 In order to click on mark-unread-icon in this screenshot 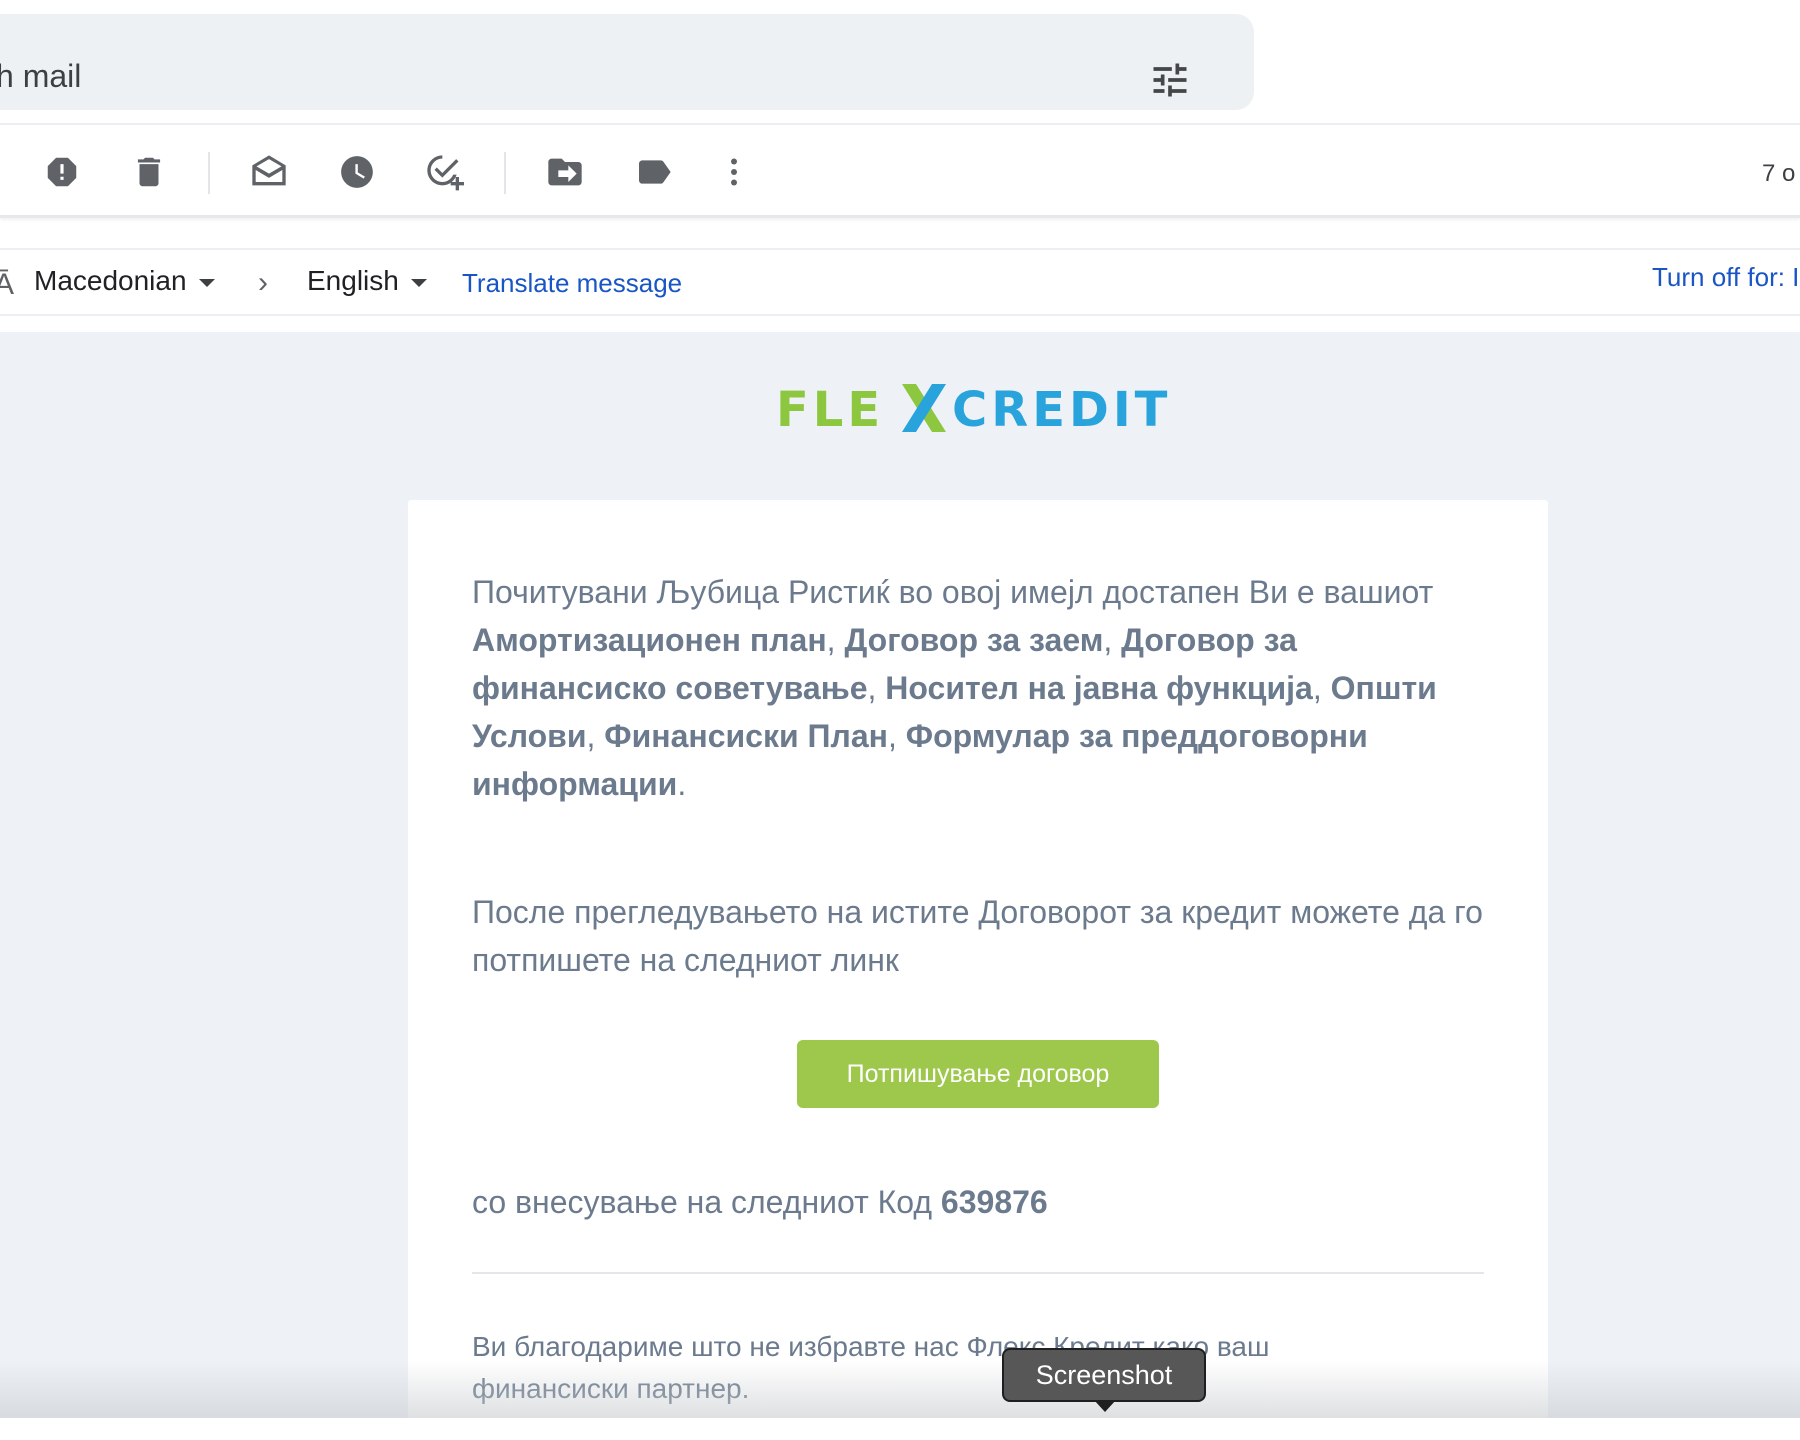, I will do `click(269, 170)`.